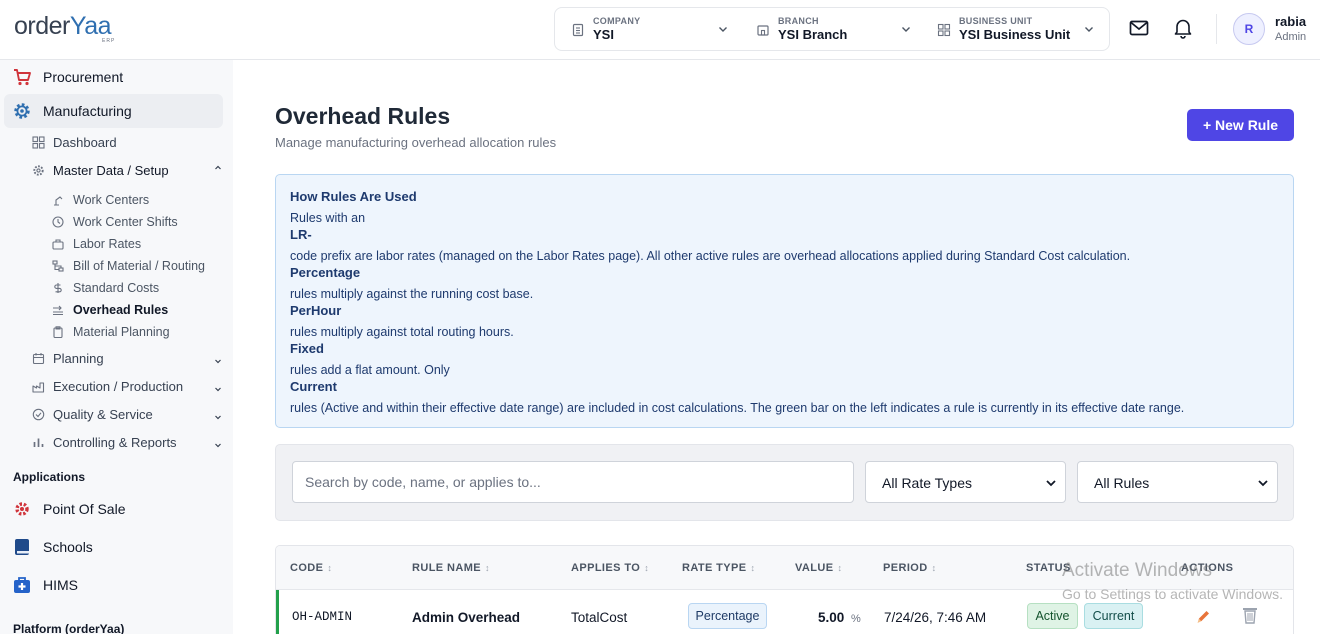  Describe the element at coordinates (935, 617) in the screenshot. I see `cell-period: 7/24/26, 7:46 AM` at that location.